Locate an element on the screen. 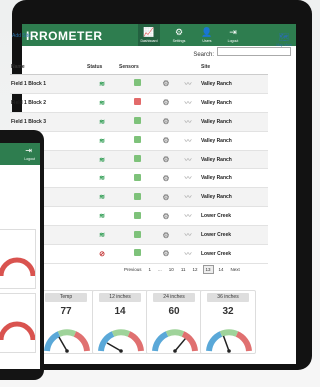 This screenshot has width=320, height=387. col-name: Name is located at coordinates (48, 67).